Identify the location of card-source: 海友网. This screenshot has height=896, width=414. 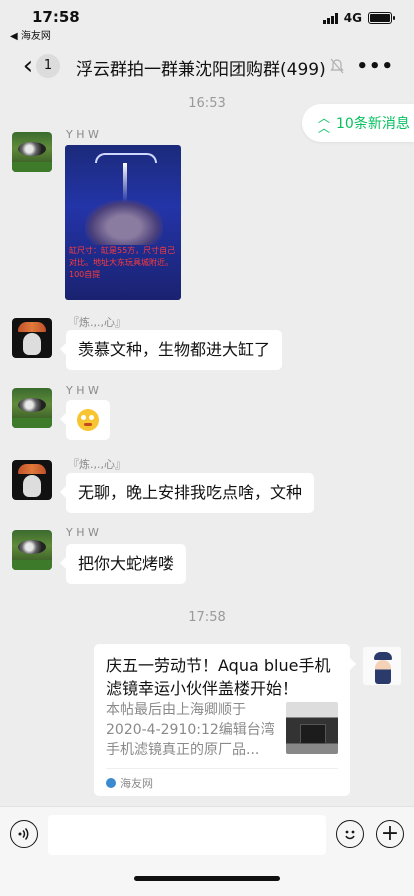
(222, 779).